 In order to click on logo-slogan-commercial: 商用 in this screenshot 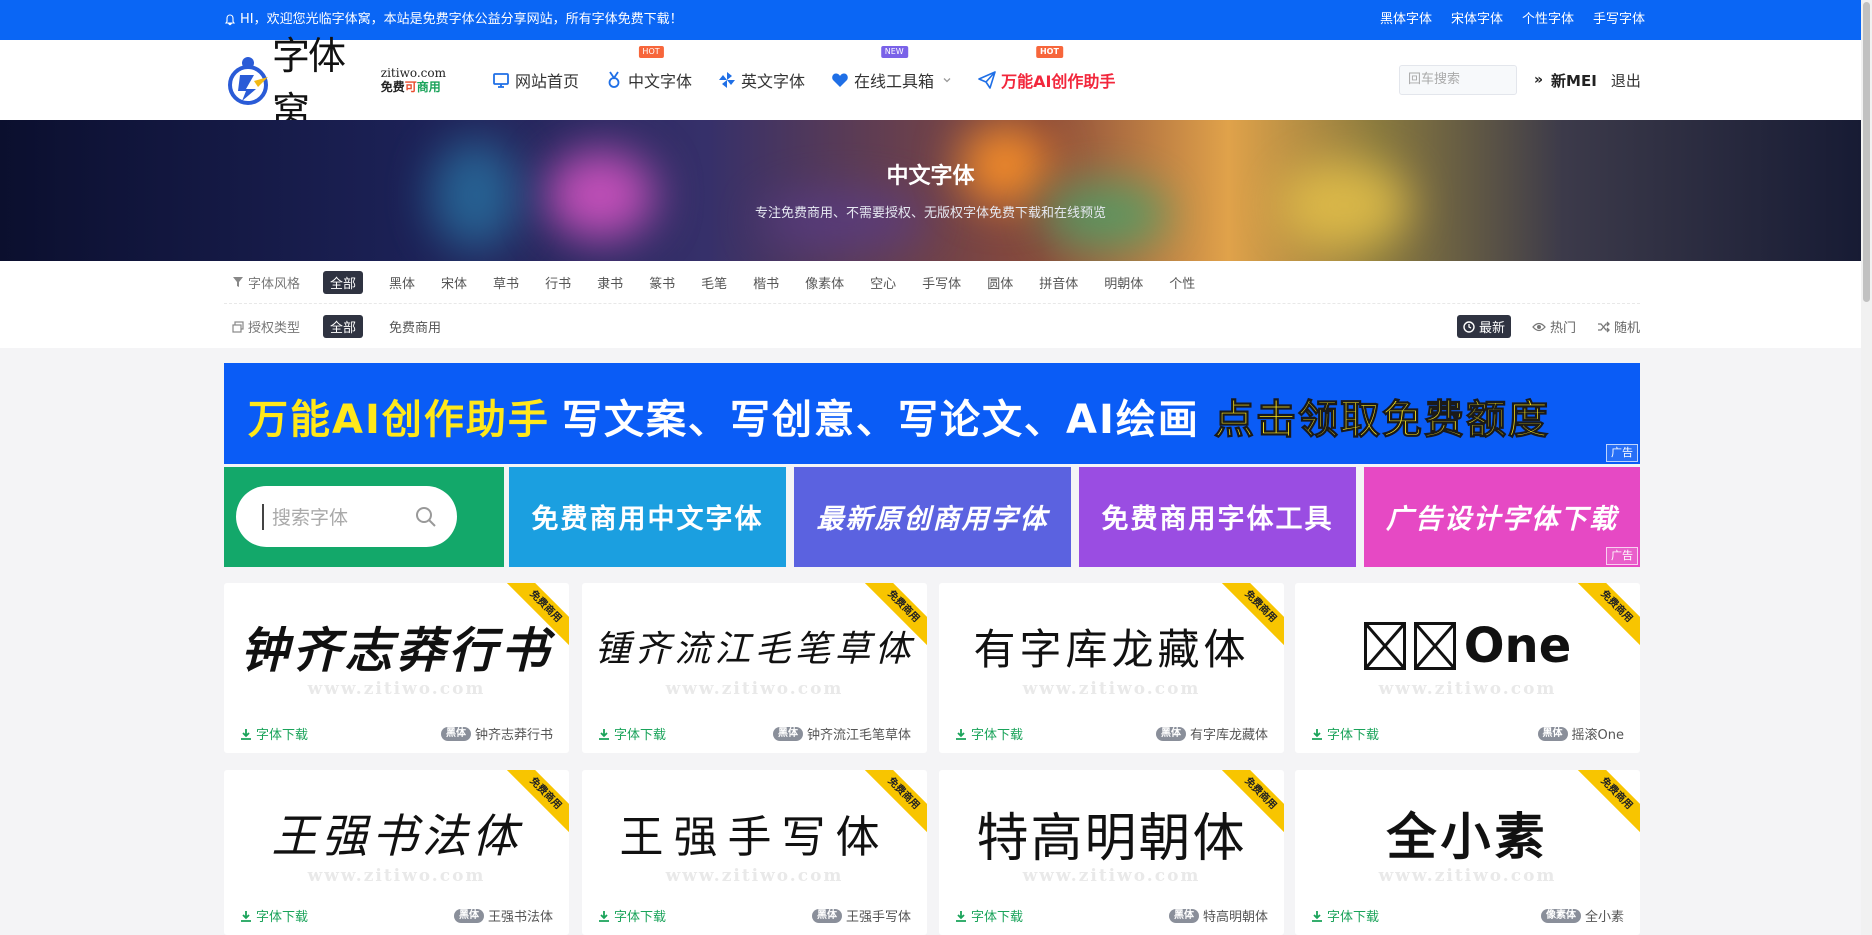, I will do `click(428, 87)`.